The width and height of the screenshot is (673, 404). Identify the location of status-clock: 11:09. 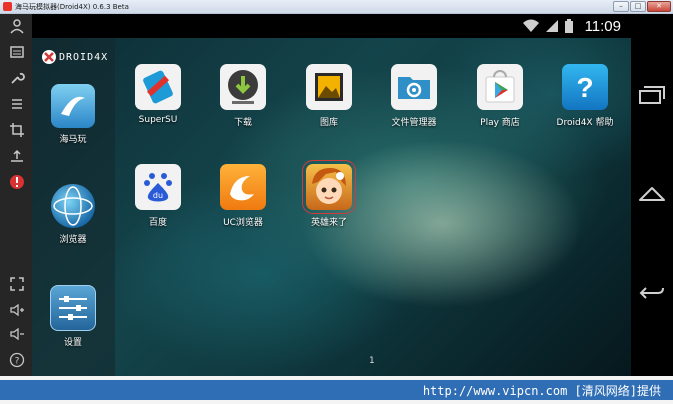
(602, 26).